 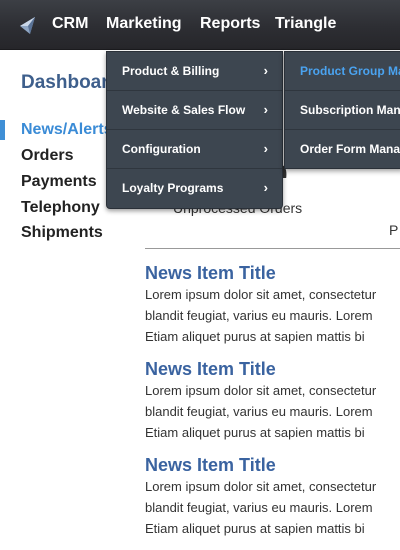 I want to click on sidebar-active-indicator, so click(x=2, y=130).